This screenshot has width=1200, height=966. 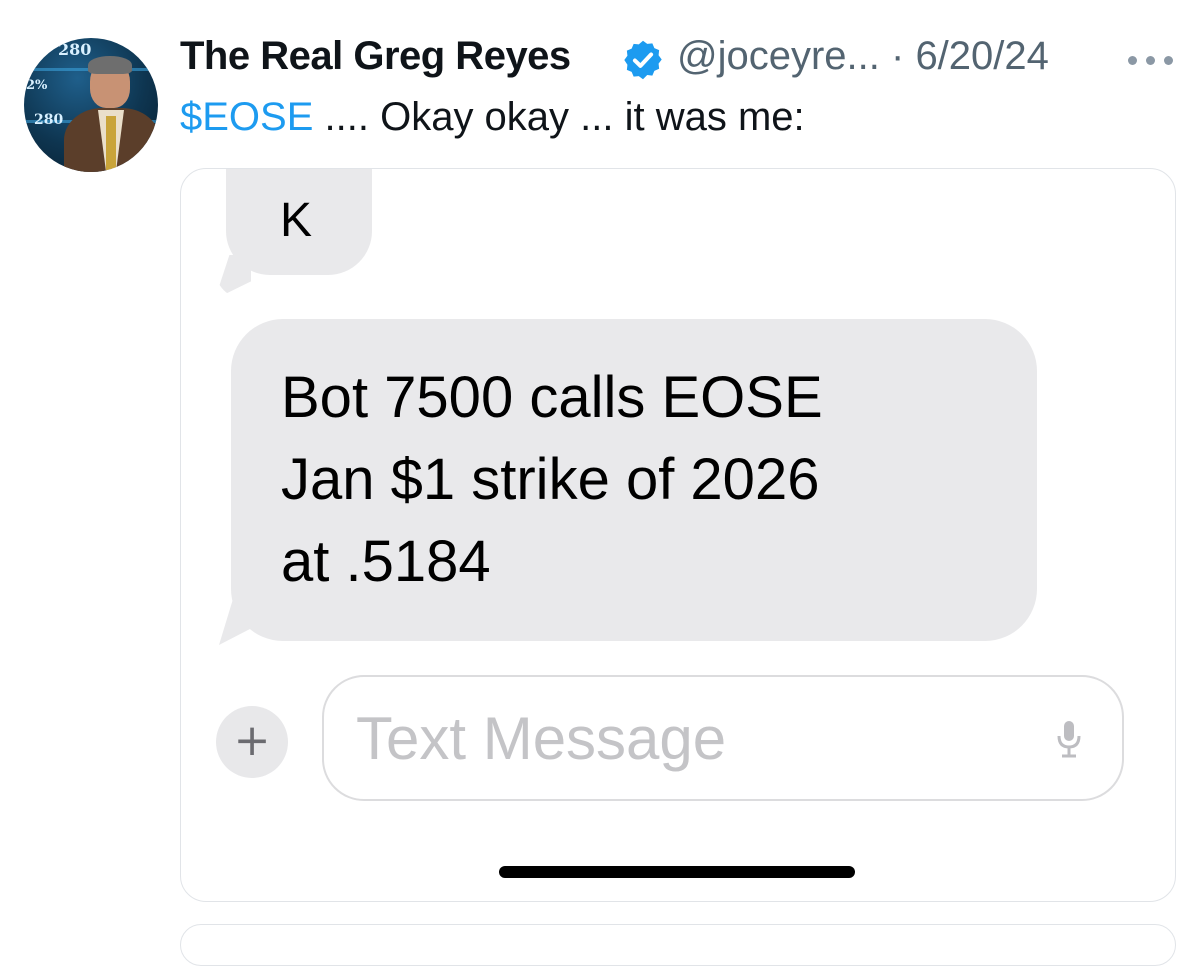 I want to click on more-options-icon, so click(x=1151, y=62).